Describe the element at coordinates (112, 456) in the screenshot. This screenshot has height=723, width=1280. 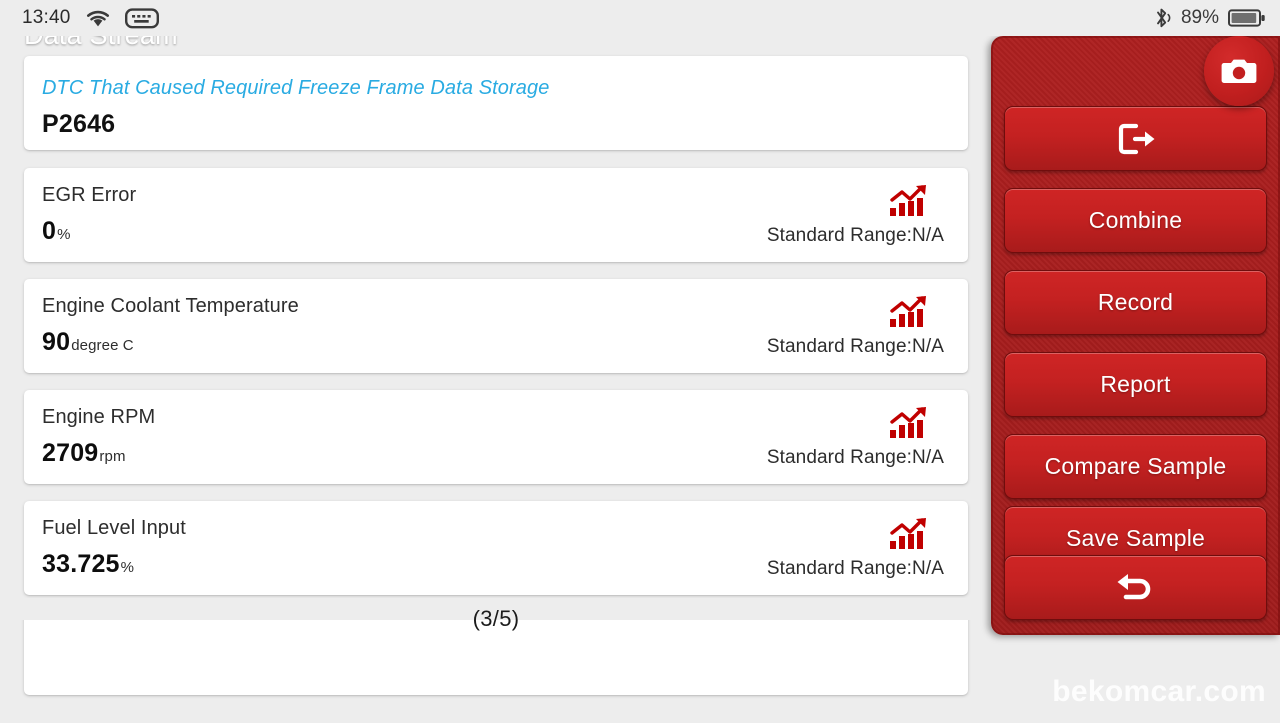
I see `item-unit: rpm` at that location.